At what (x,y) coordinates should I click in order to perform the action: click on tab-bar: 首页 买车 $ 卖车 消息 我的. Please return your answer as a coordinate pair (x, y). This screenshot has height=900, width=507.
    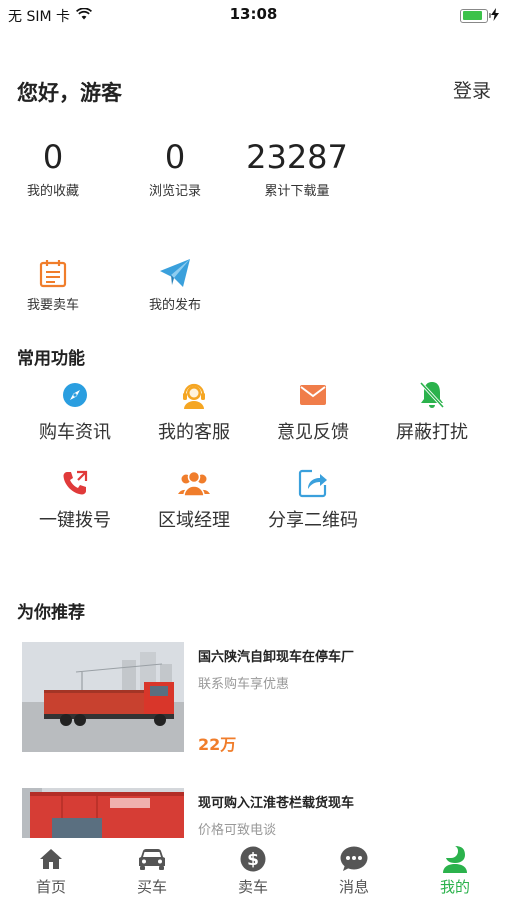
    Looking at the image, I should click on (253, 869).